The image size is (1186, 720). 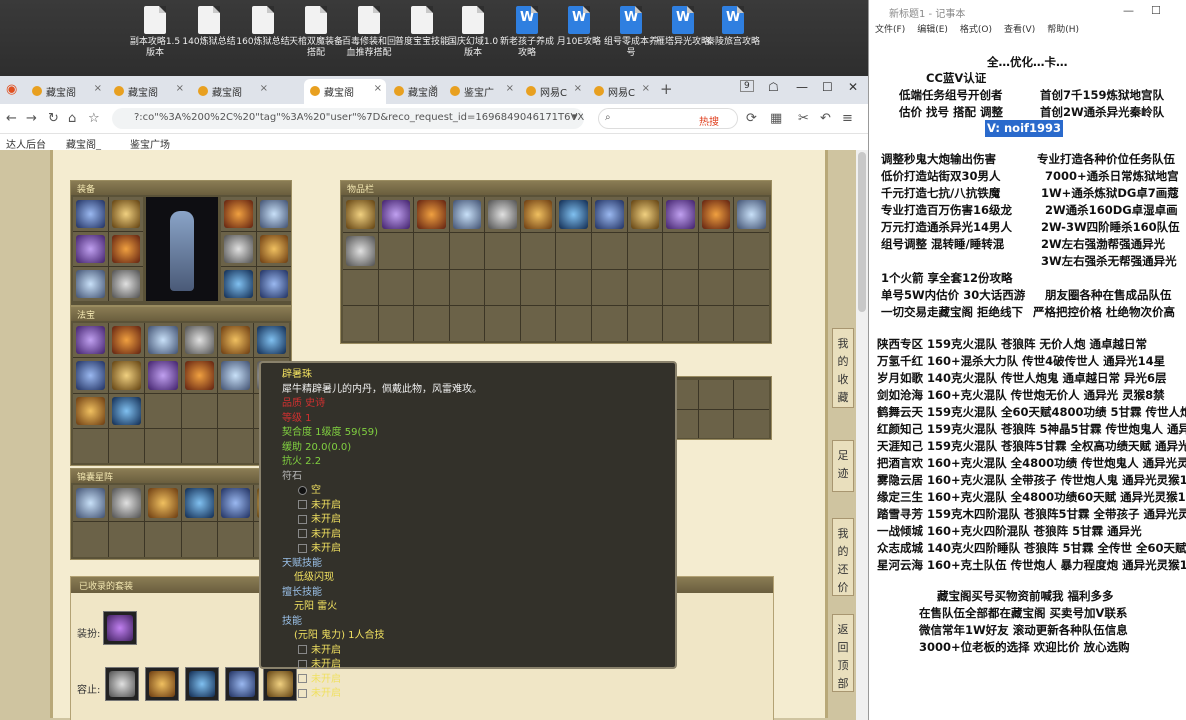 What do you see at coordinates (803, 118) in the screenshot?
I see `cut-icon: ✂` at bounding box center [803, 118].